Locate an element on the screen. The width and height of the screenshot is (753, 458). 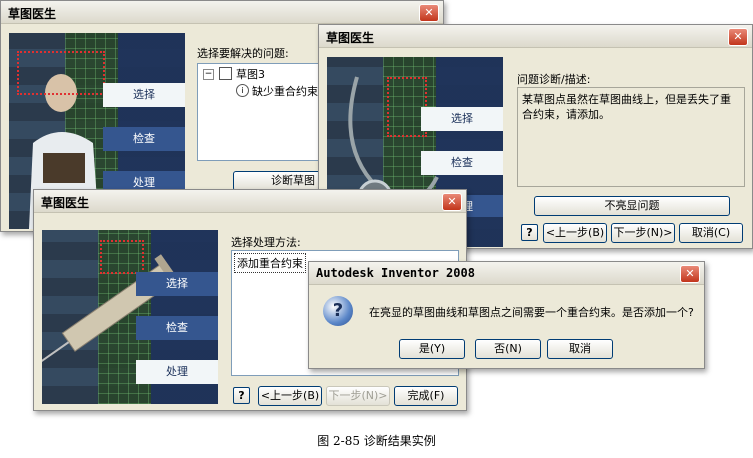
cancel-button: 取消 is located at coordinates (580, 349).